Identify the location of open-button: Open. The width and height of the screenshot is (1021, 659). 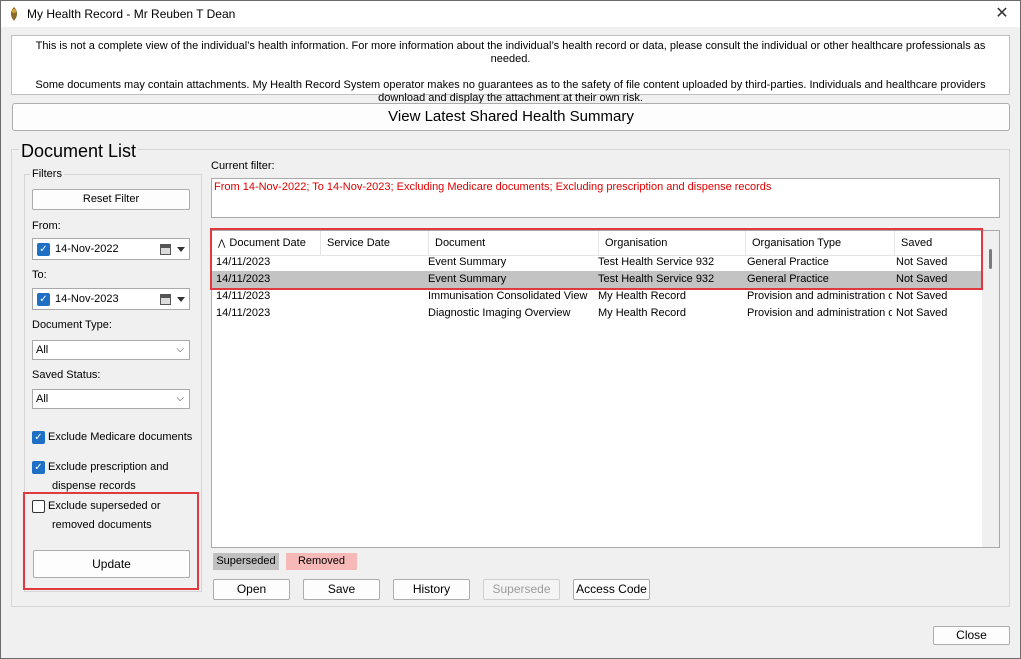
(251, 589).